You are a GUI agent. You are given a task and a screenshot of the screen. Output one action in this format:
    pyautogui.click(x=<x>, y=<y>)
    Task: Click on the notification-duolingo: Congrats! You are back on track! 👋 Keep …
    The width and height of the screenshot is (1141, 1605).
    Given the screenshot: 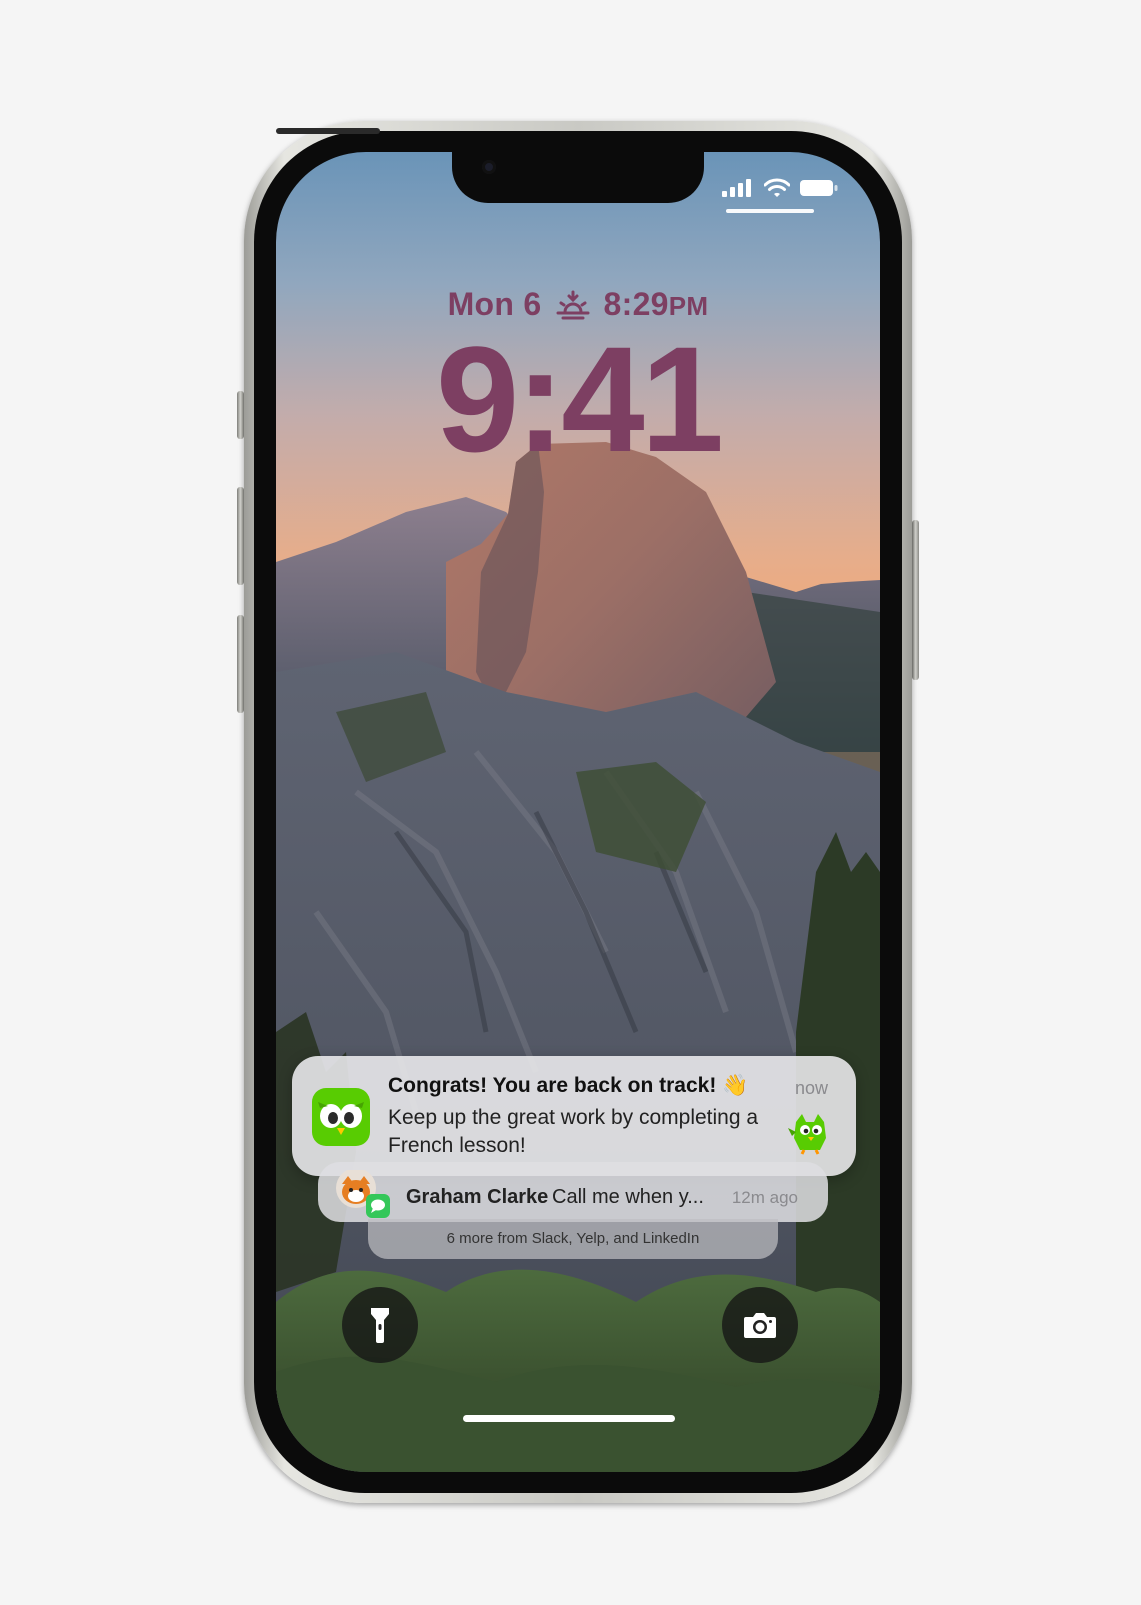 What is the action you would take?
    pyautogui.click(x=574, y=1116)
    